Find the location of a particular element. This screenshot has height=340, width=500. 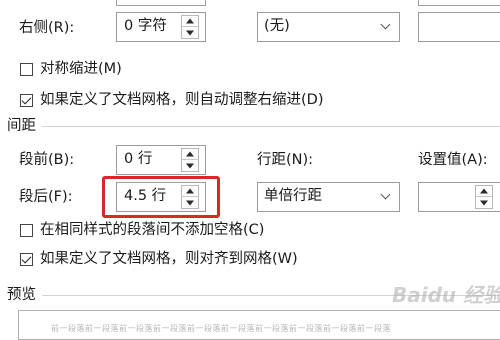

special-indent-select: (无) is located at coordinates (328, 27).